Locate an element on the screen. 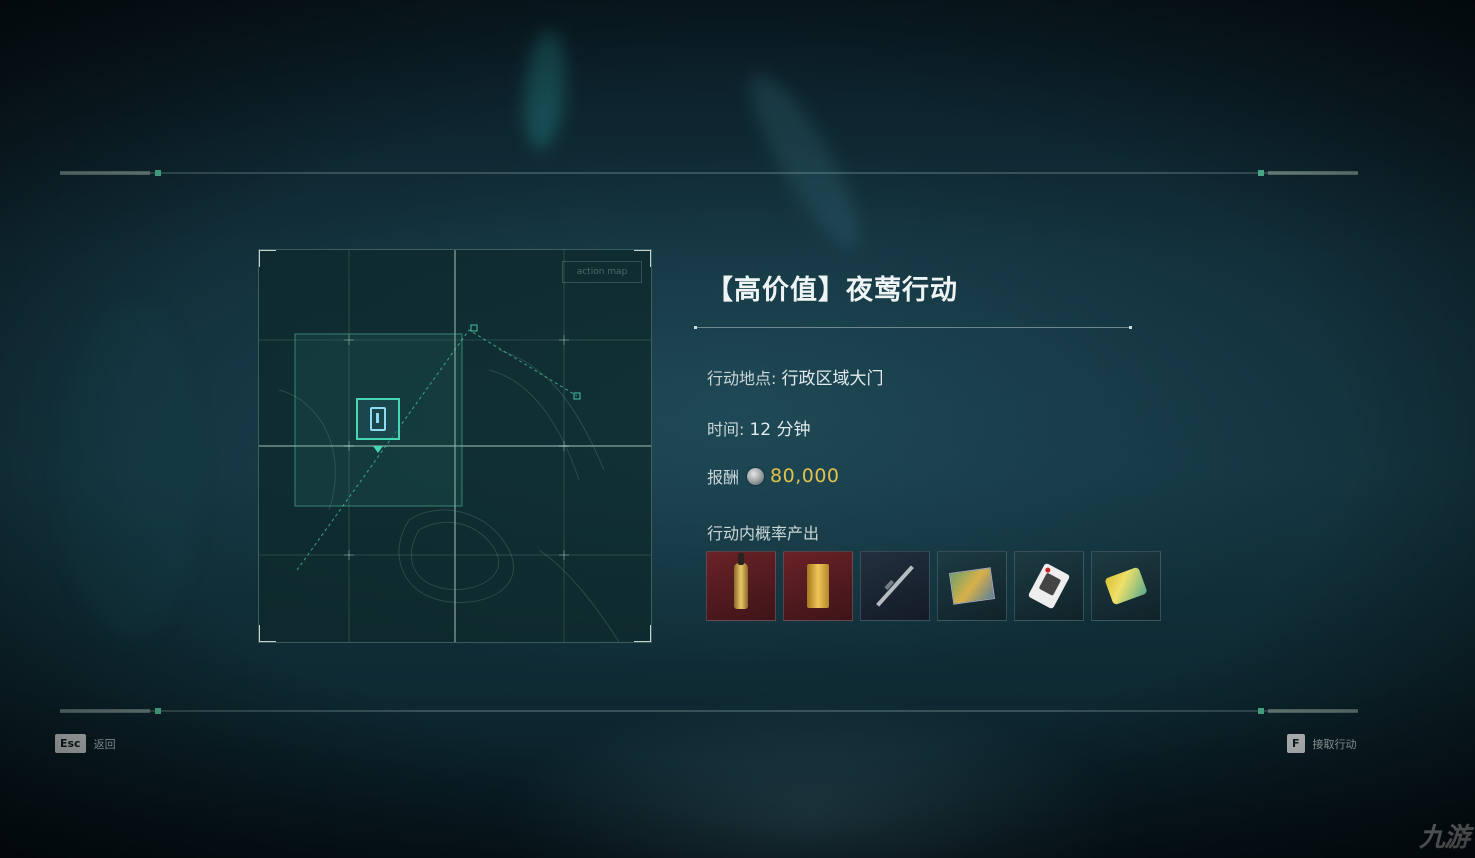 The image size is (1475, 858). coin-icon is located at coordinates (756, 476).